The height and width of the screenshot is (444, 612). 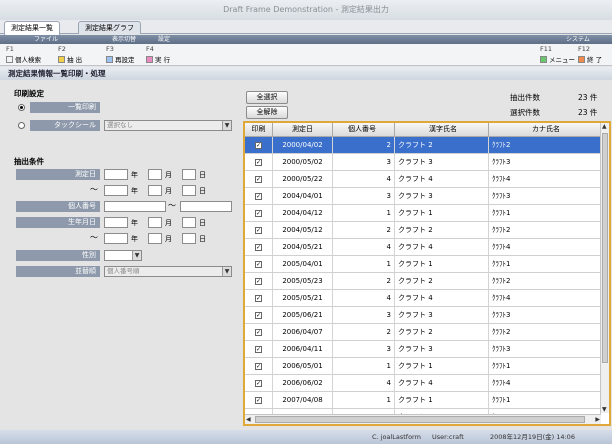 What do you see at coordinates (123, 255) in the screenshot?
I see `gender-select: ▼` at bounding box center [123, 255].